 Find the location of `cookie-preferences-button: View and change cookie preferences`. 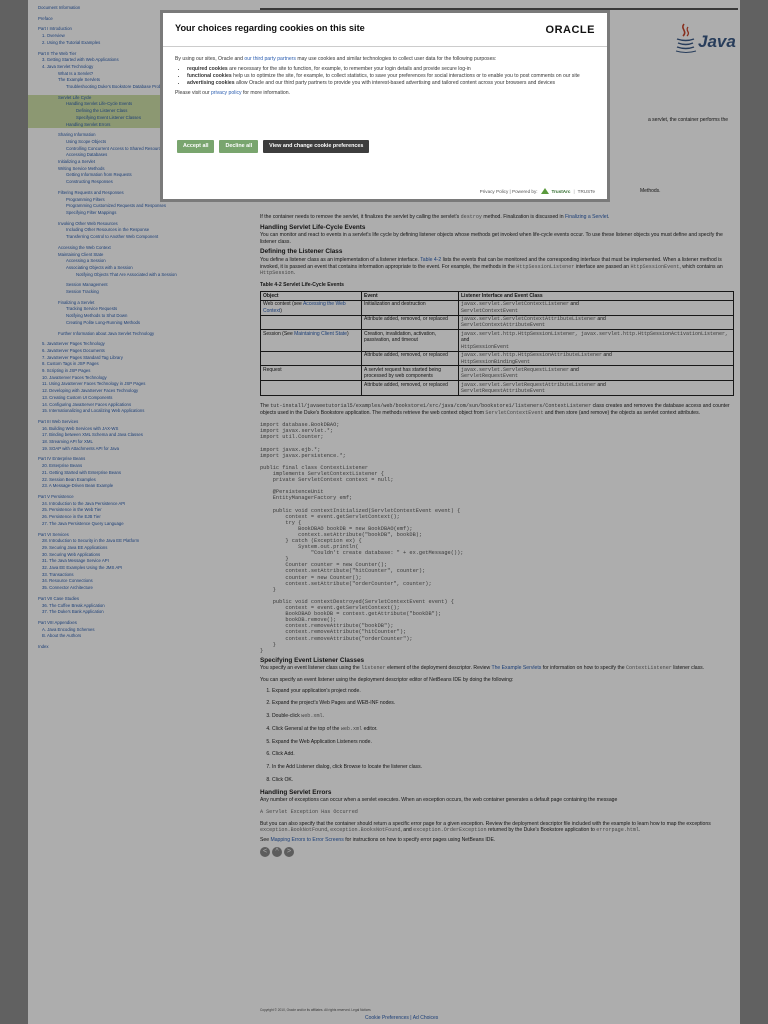

cookie-preferences-button: View and change cookie preferences is located at coordinates (316, 146).